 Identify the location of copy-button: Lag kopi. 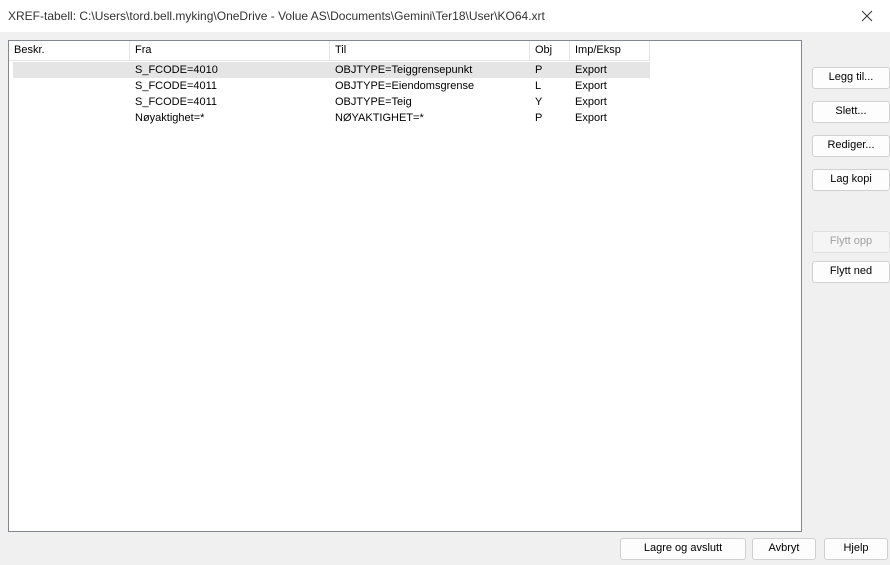
(851, 180).